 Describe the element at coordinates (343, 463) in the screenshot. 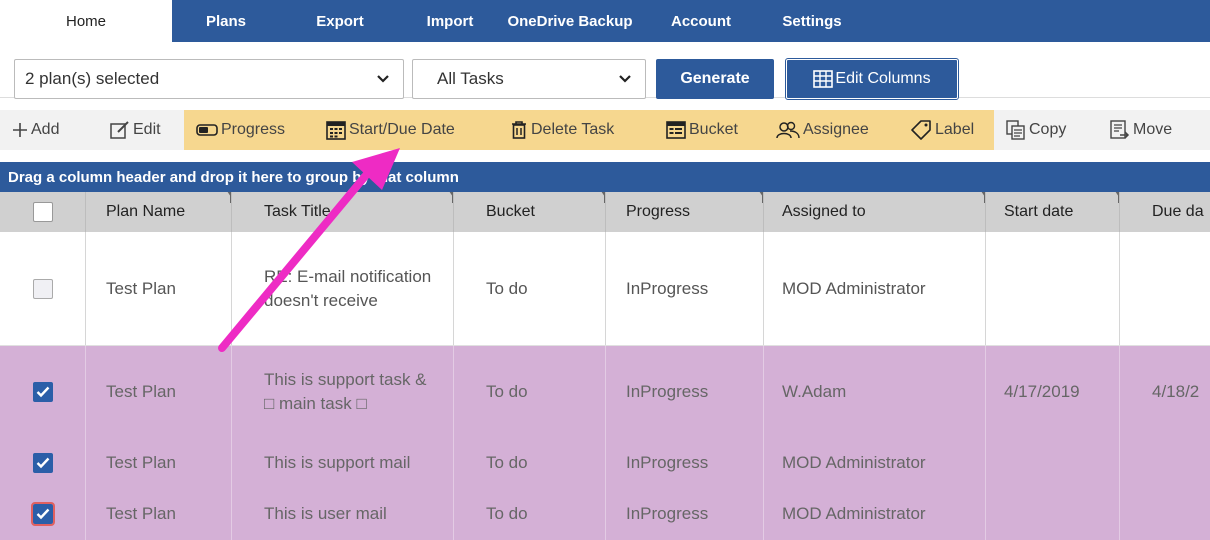

I see `cell-task-title: This is support mail` at that location.